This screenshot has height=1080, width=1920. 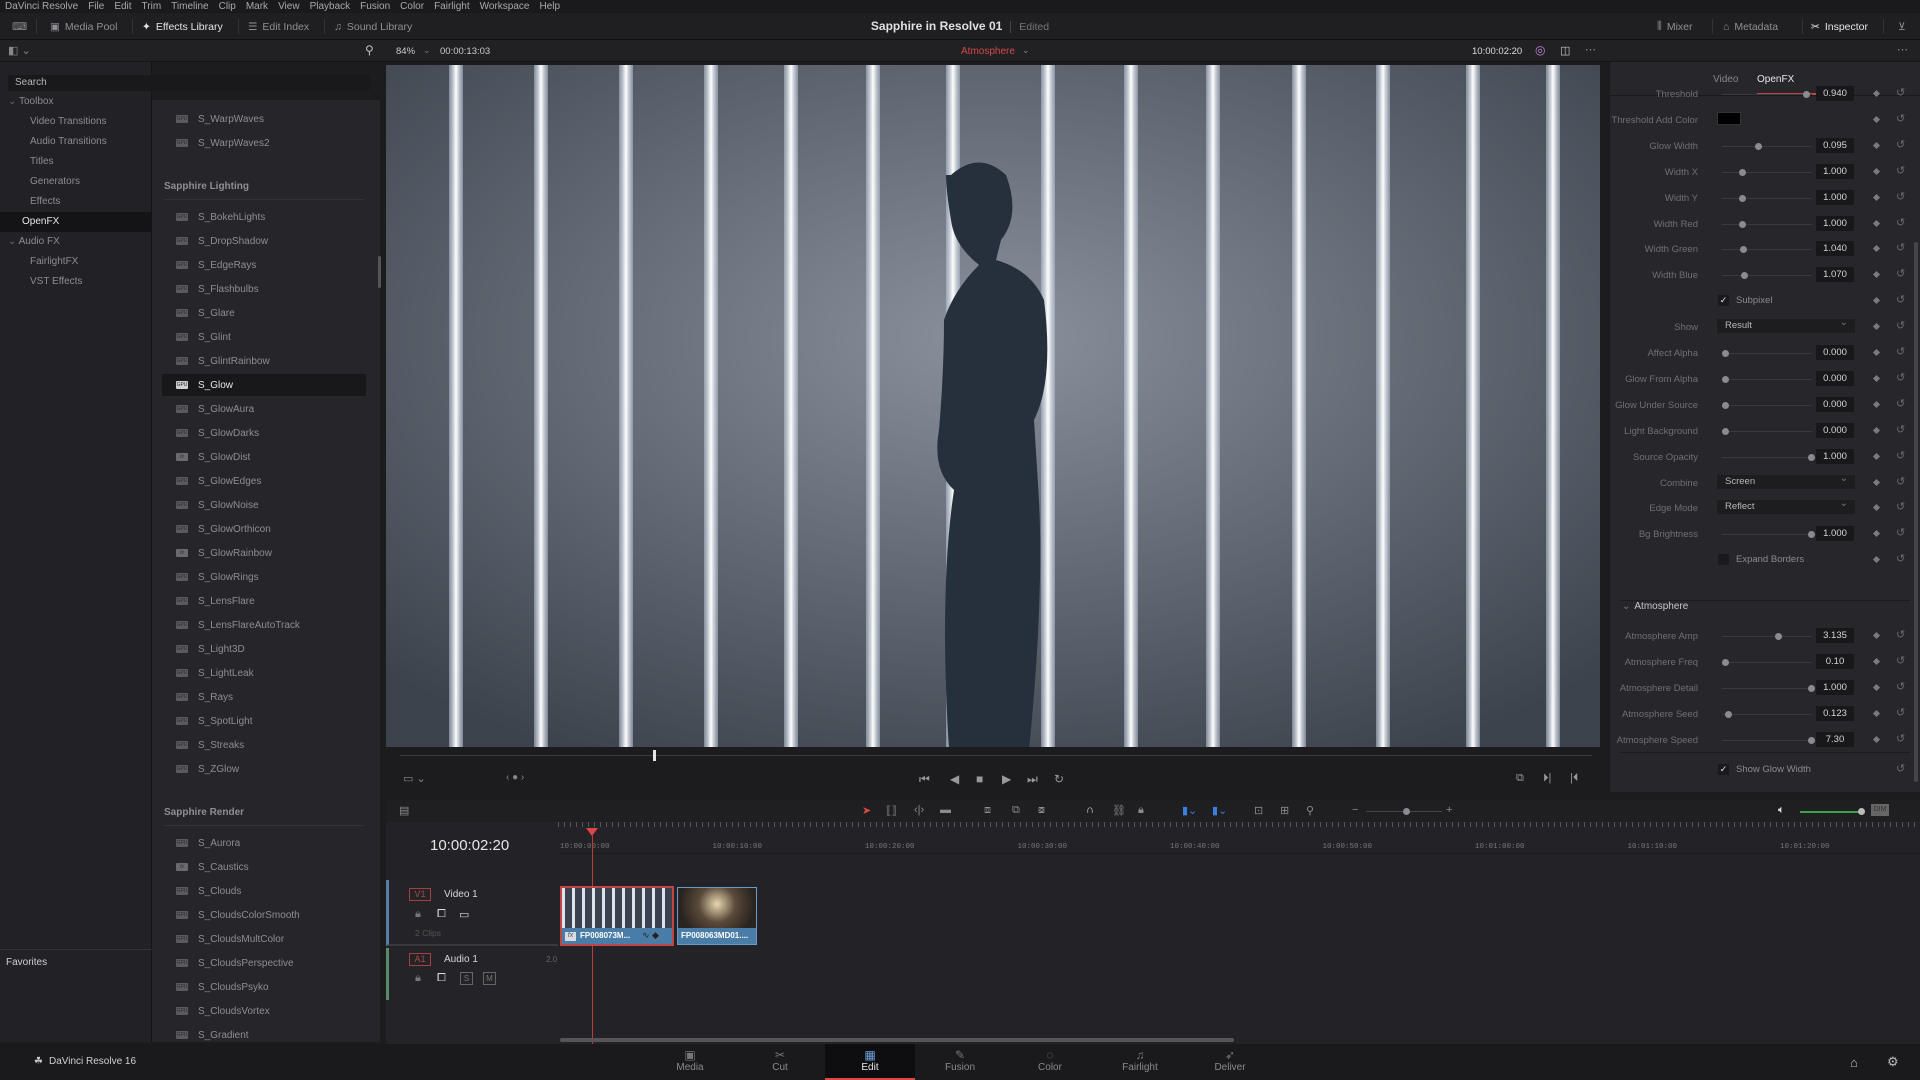 What do you see at coordinates (1835, 249) in the screenshot?
I see `param-value-input: 1.040` at bounding box center [1835, 249].